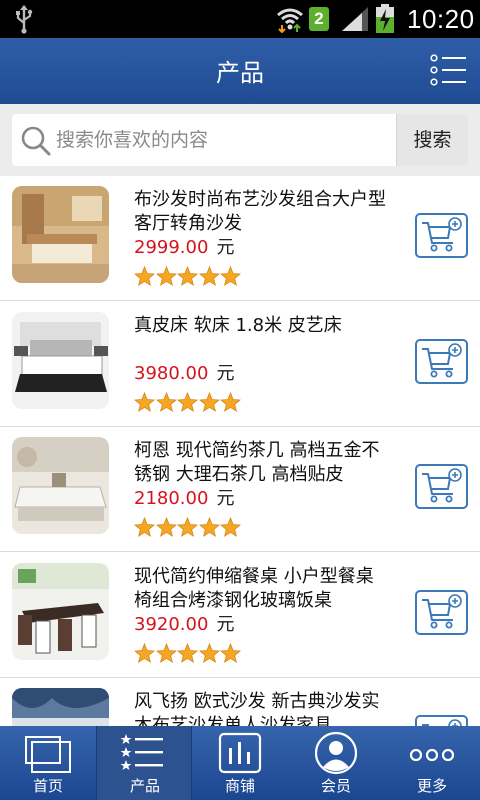 The width and height of the screenshot is (480, 800). Describe the element at coordinates (144, 786) in the screenshot. I see `tab-label: 产品` at that location.